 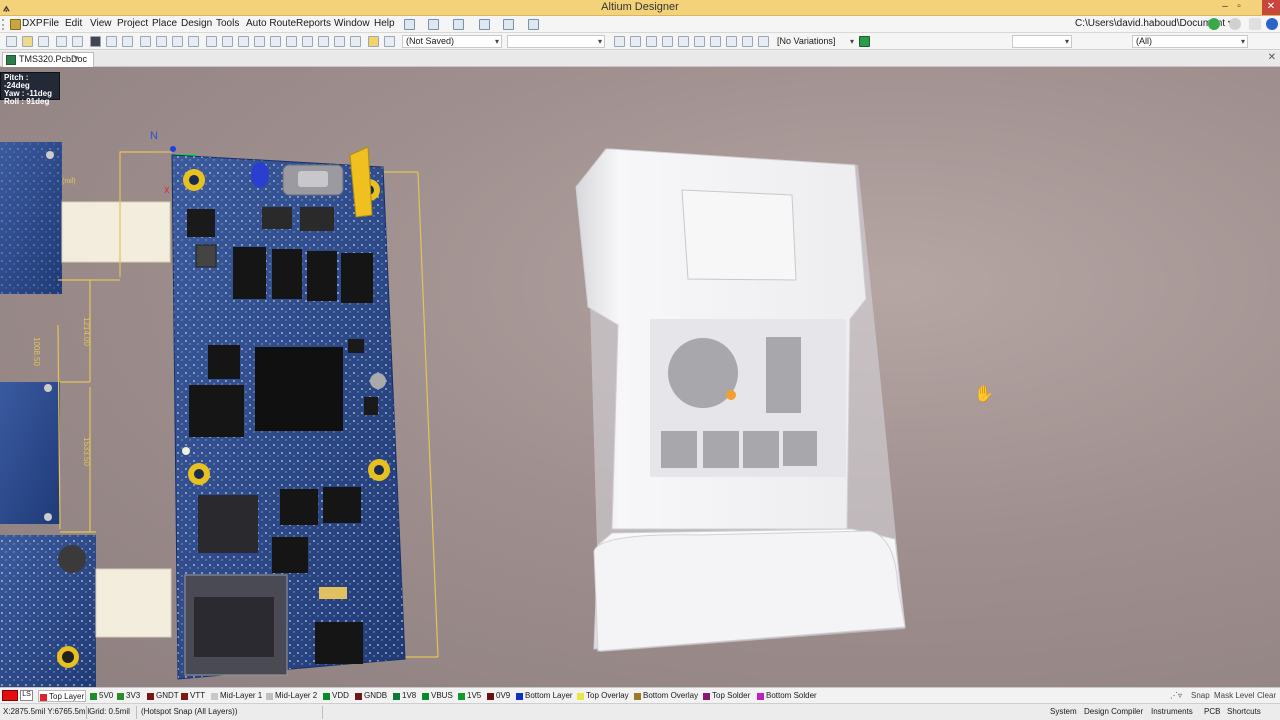 I want to click on print-icon, so click(x=61, y=41).